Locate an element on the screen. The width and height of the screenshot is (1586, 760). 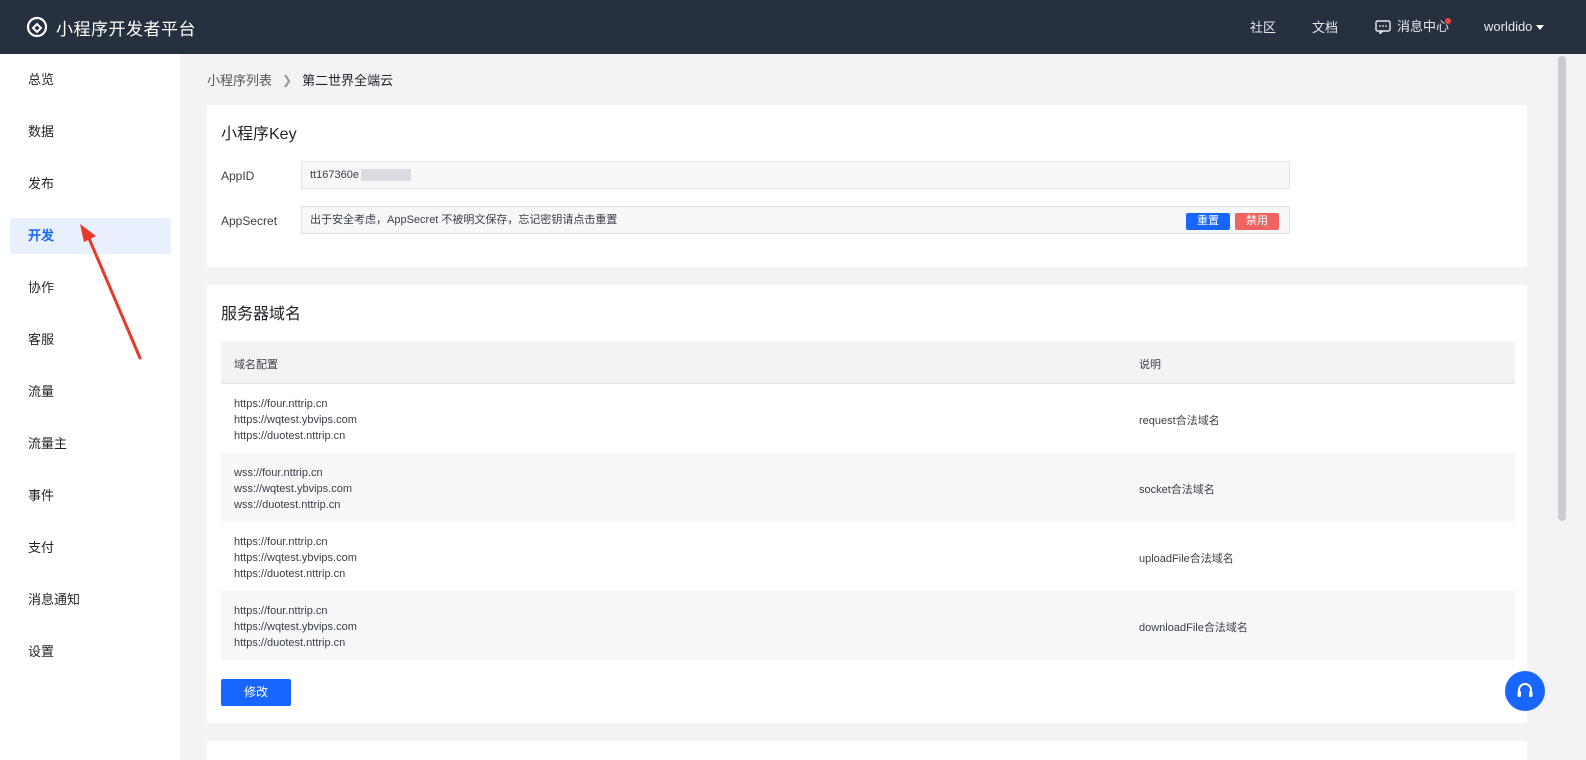
edit-domains-button: 修改 is located at coordinates (256, 692).